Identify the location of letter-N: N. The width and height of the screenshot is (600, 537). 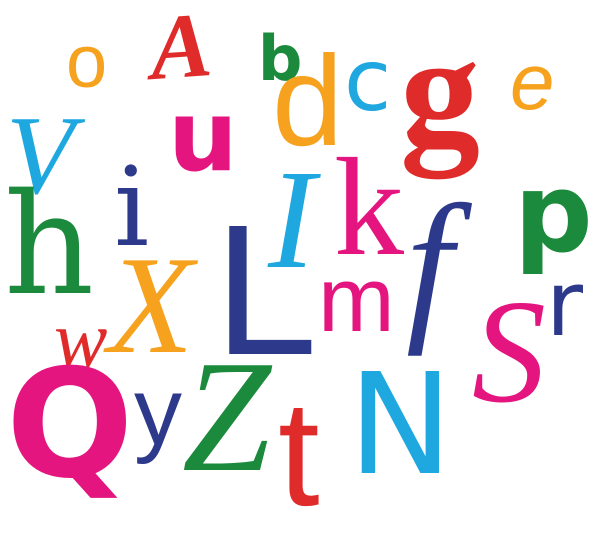
(400, 425).